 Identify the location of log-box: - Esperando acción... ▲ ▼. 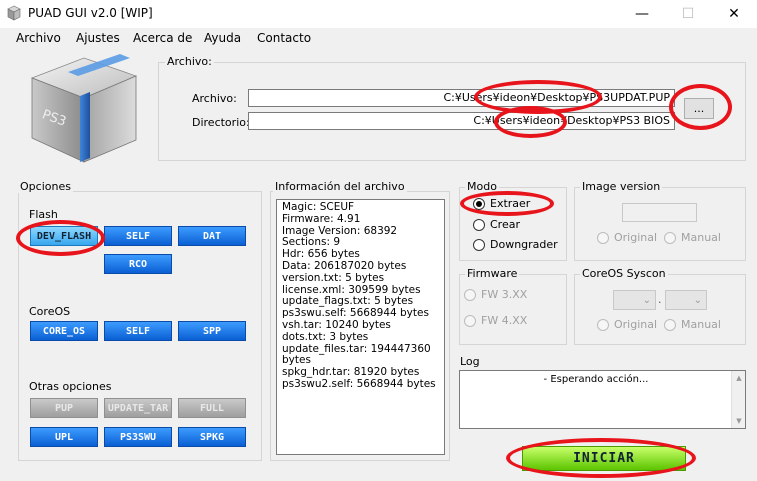
(602, 399).